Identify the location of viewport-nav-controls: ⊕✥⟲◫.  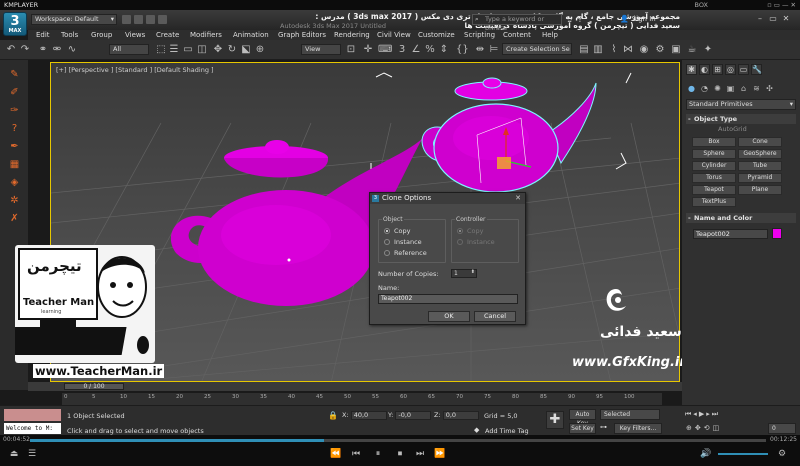
(704, 428).